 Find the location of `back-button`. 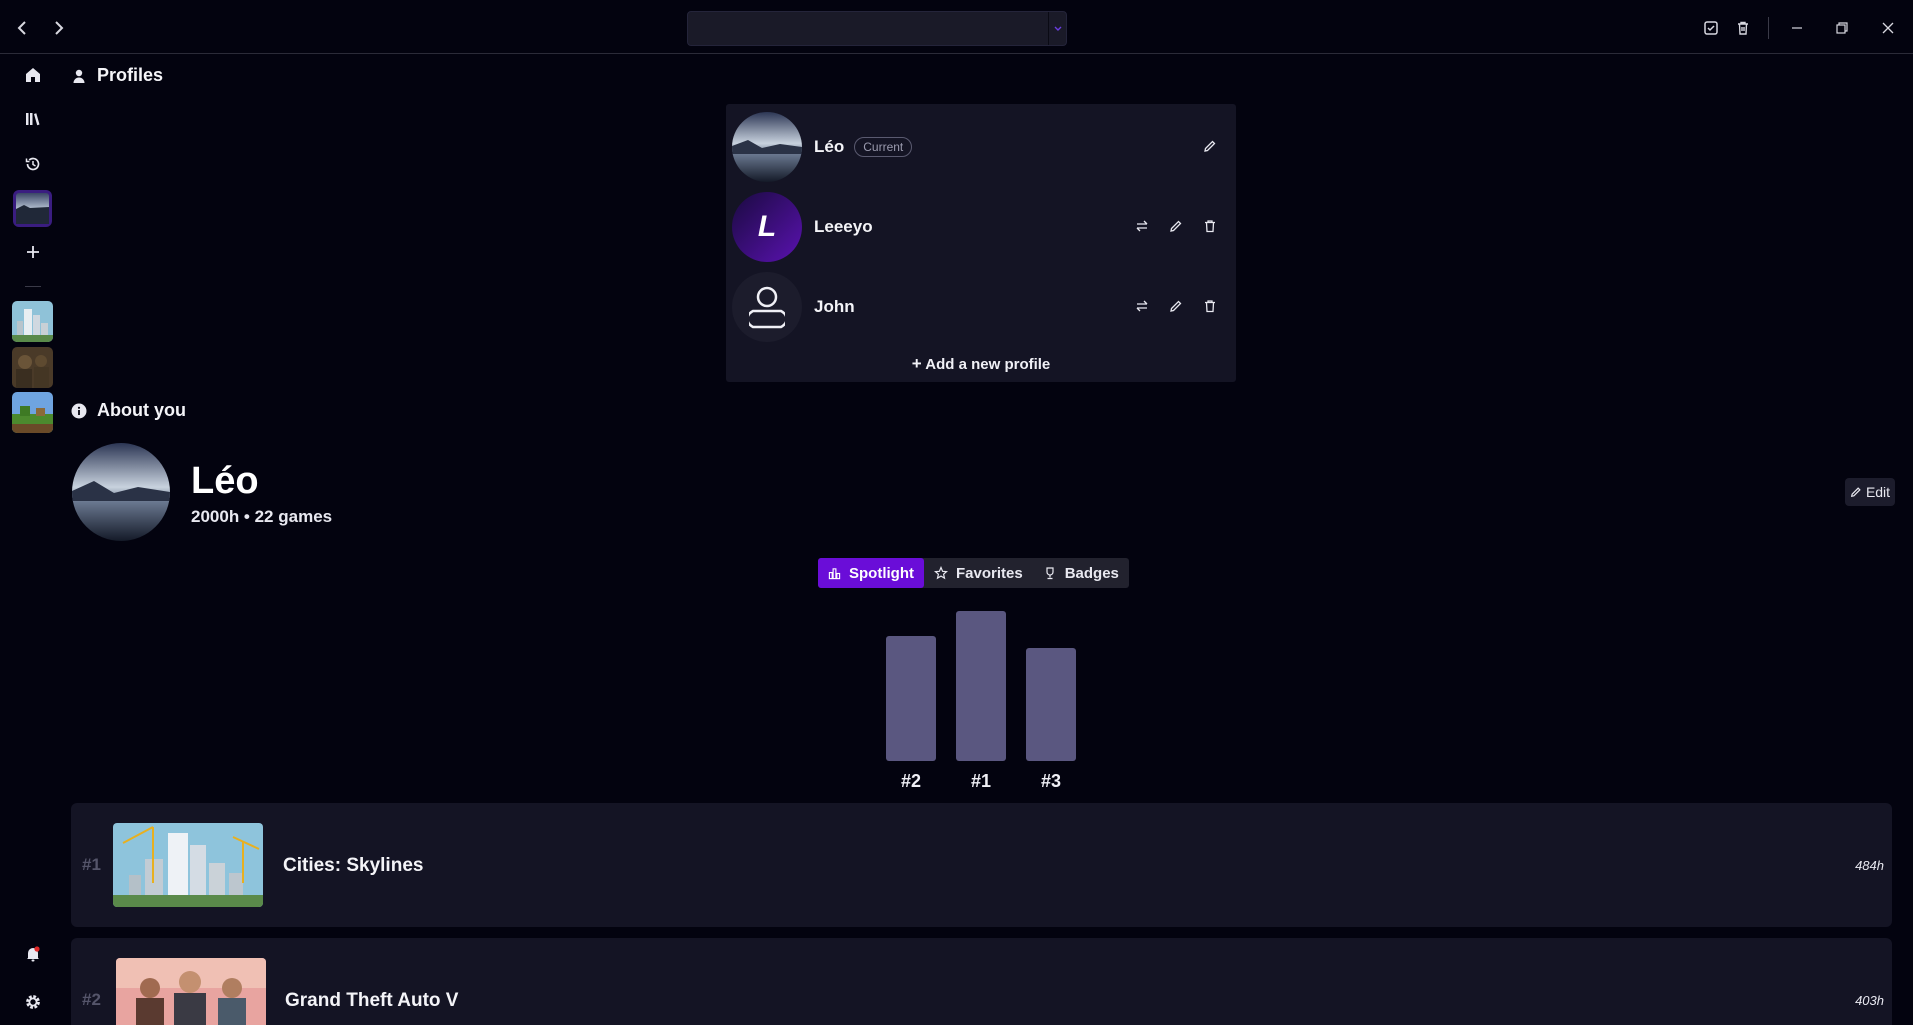

back-button is located at coordinates (23, 28).